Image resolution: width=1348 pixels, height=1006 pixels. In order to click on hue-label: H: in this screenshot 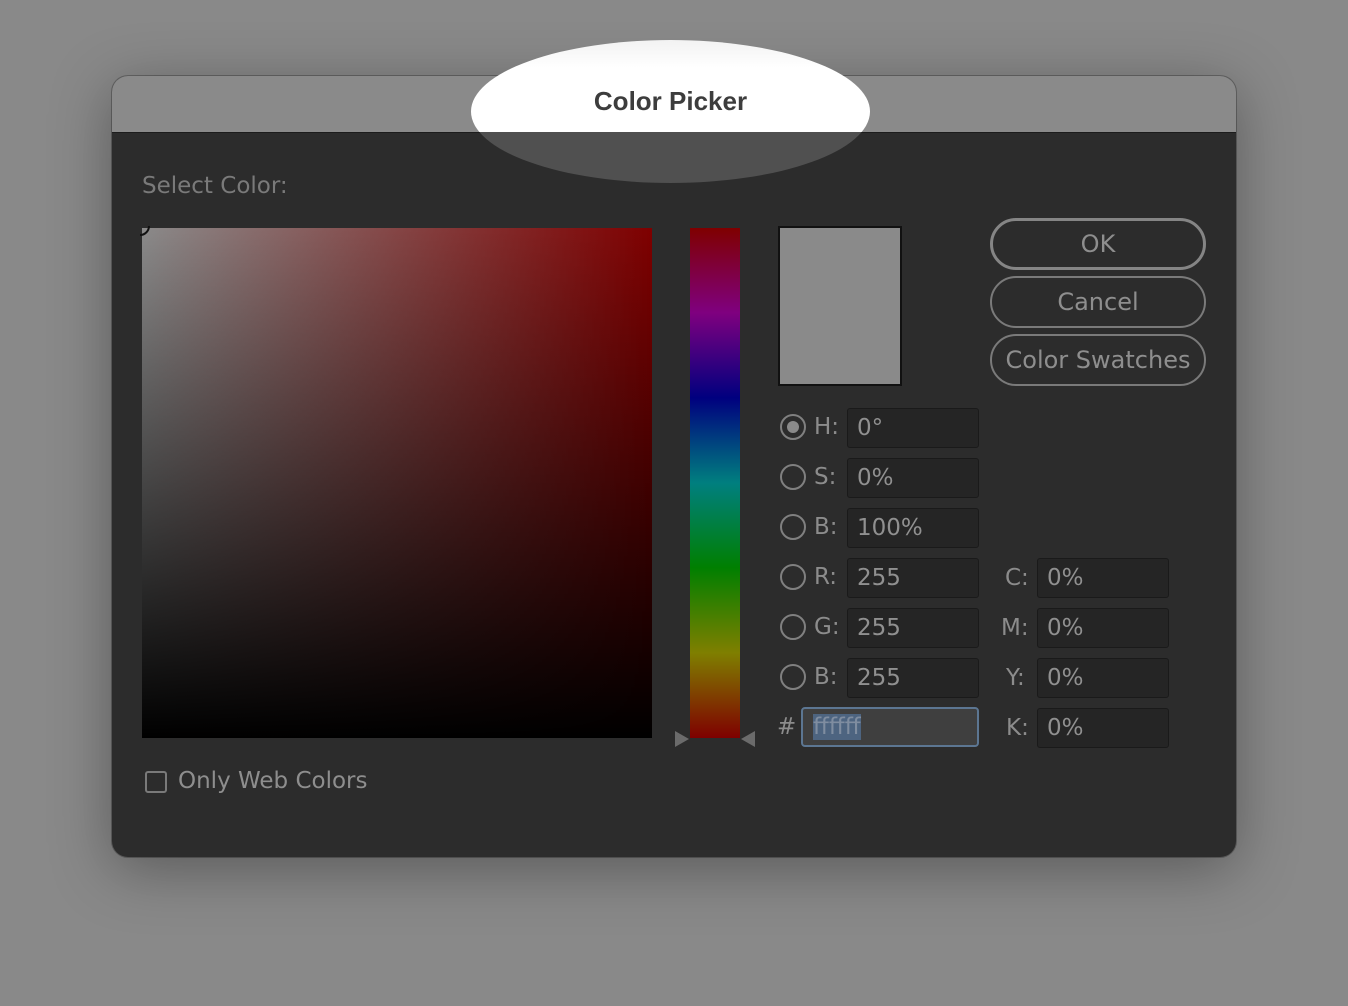, I will do `click(827, 427)`.